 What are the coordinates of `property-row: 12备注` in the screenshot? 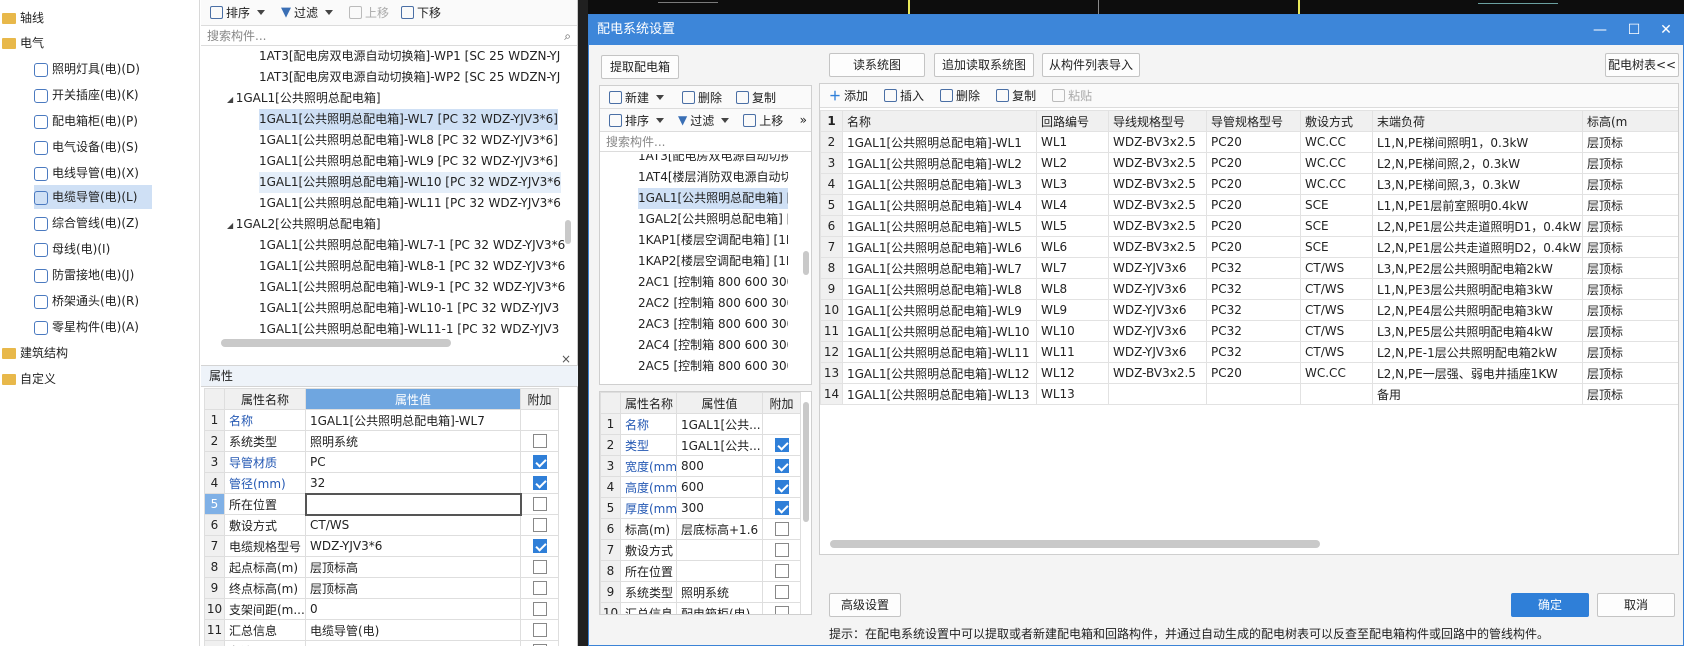 It's located at (381, 643).